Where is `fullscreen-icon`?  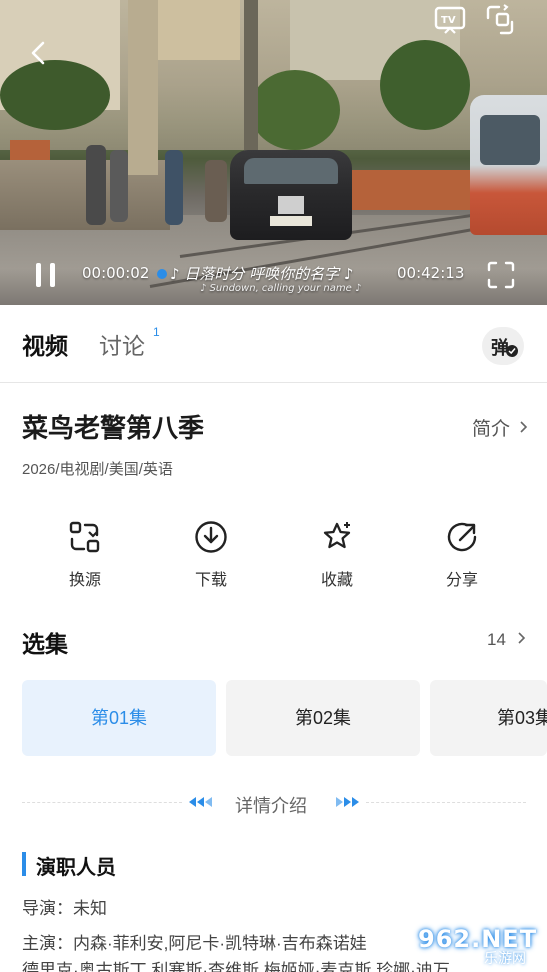
fullscreen-icon is located at coordinates (501, 275).